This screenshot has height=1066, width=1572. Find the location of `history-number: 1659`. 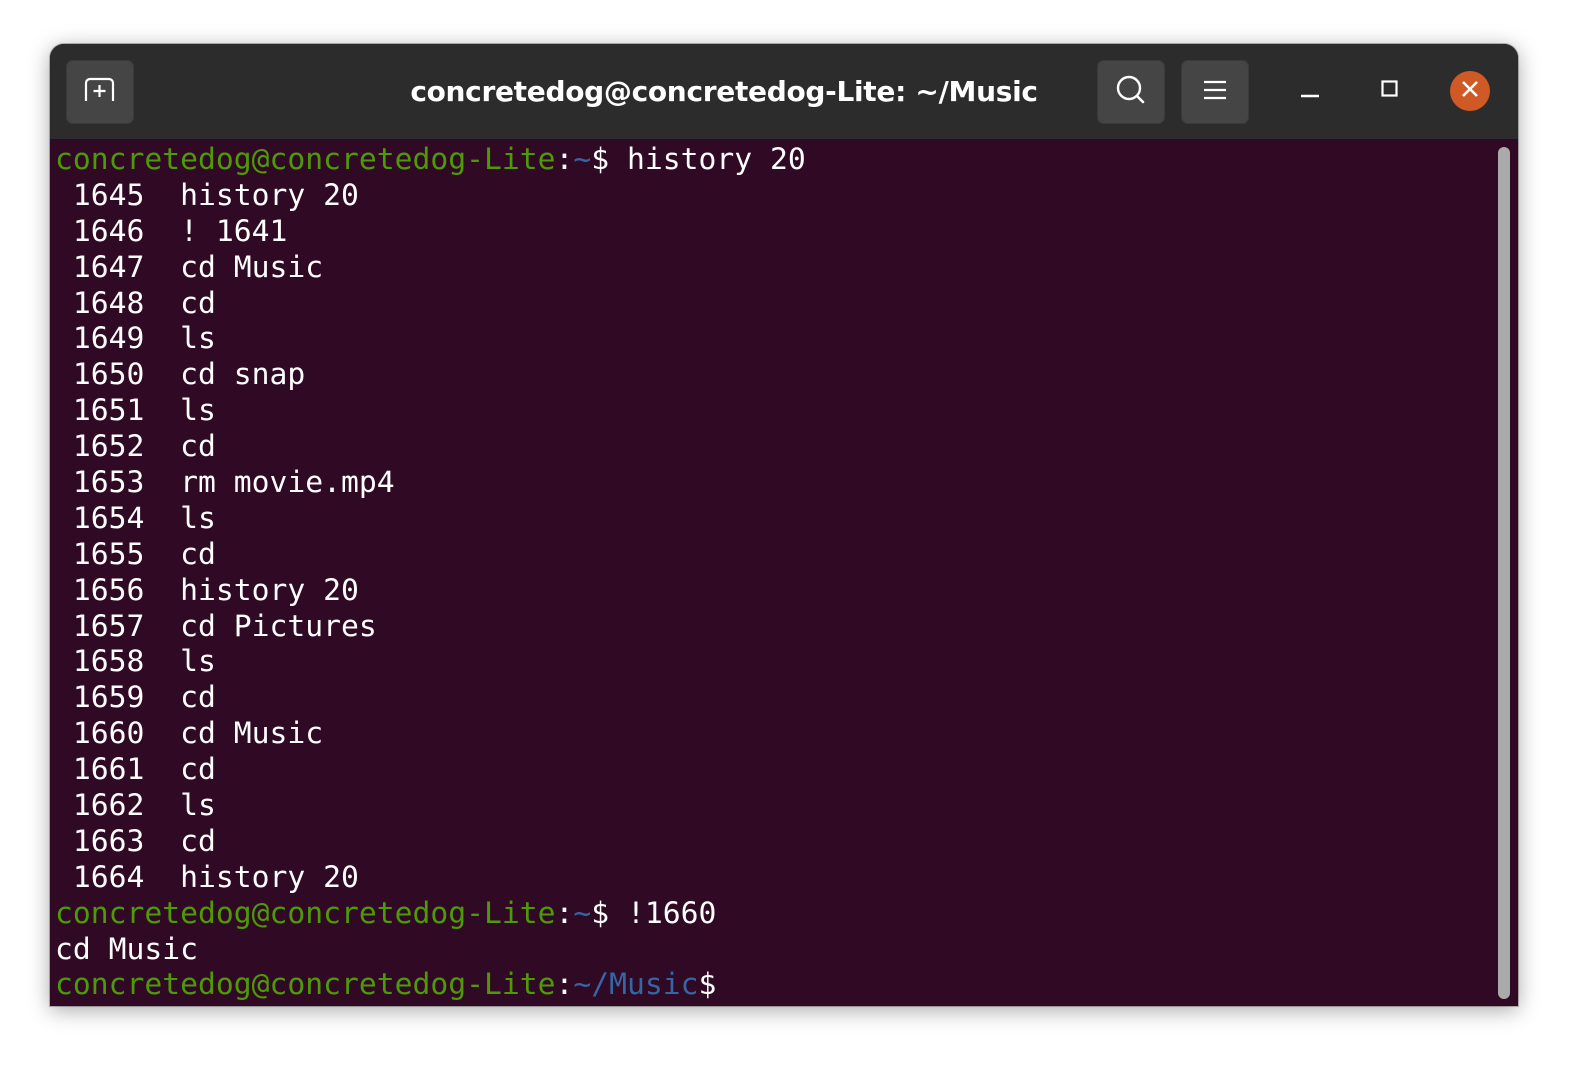

history-number: 1659 is located at coordinates (108, 698).